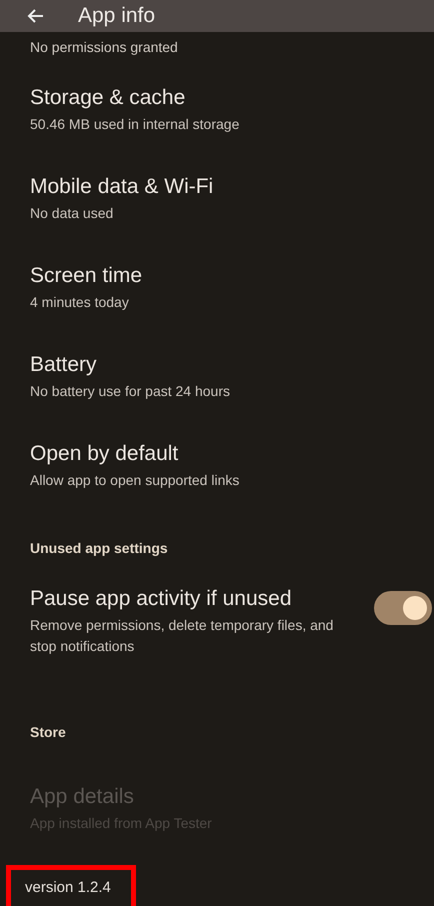  What do you see at coordinates (221, 201) in the screenshot?
I see `settings-item: Mobile data & Wi-Fi No data used` at bounding box center [221, 201].